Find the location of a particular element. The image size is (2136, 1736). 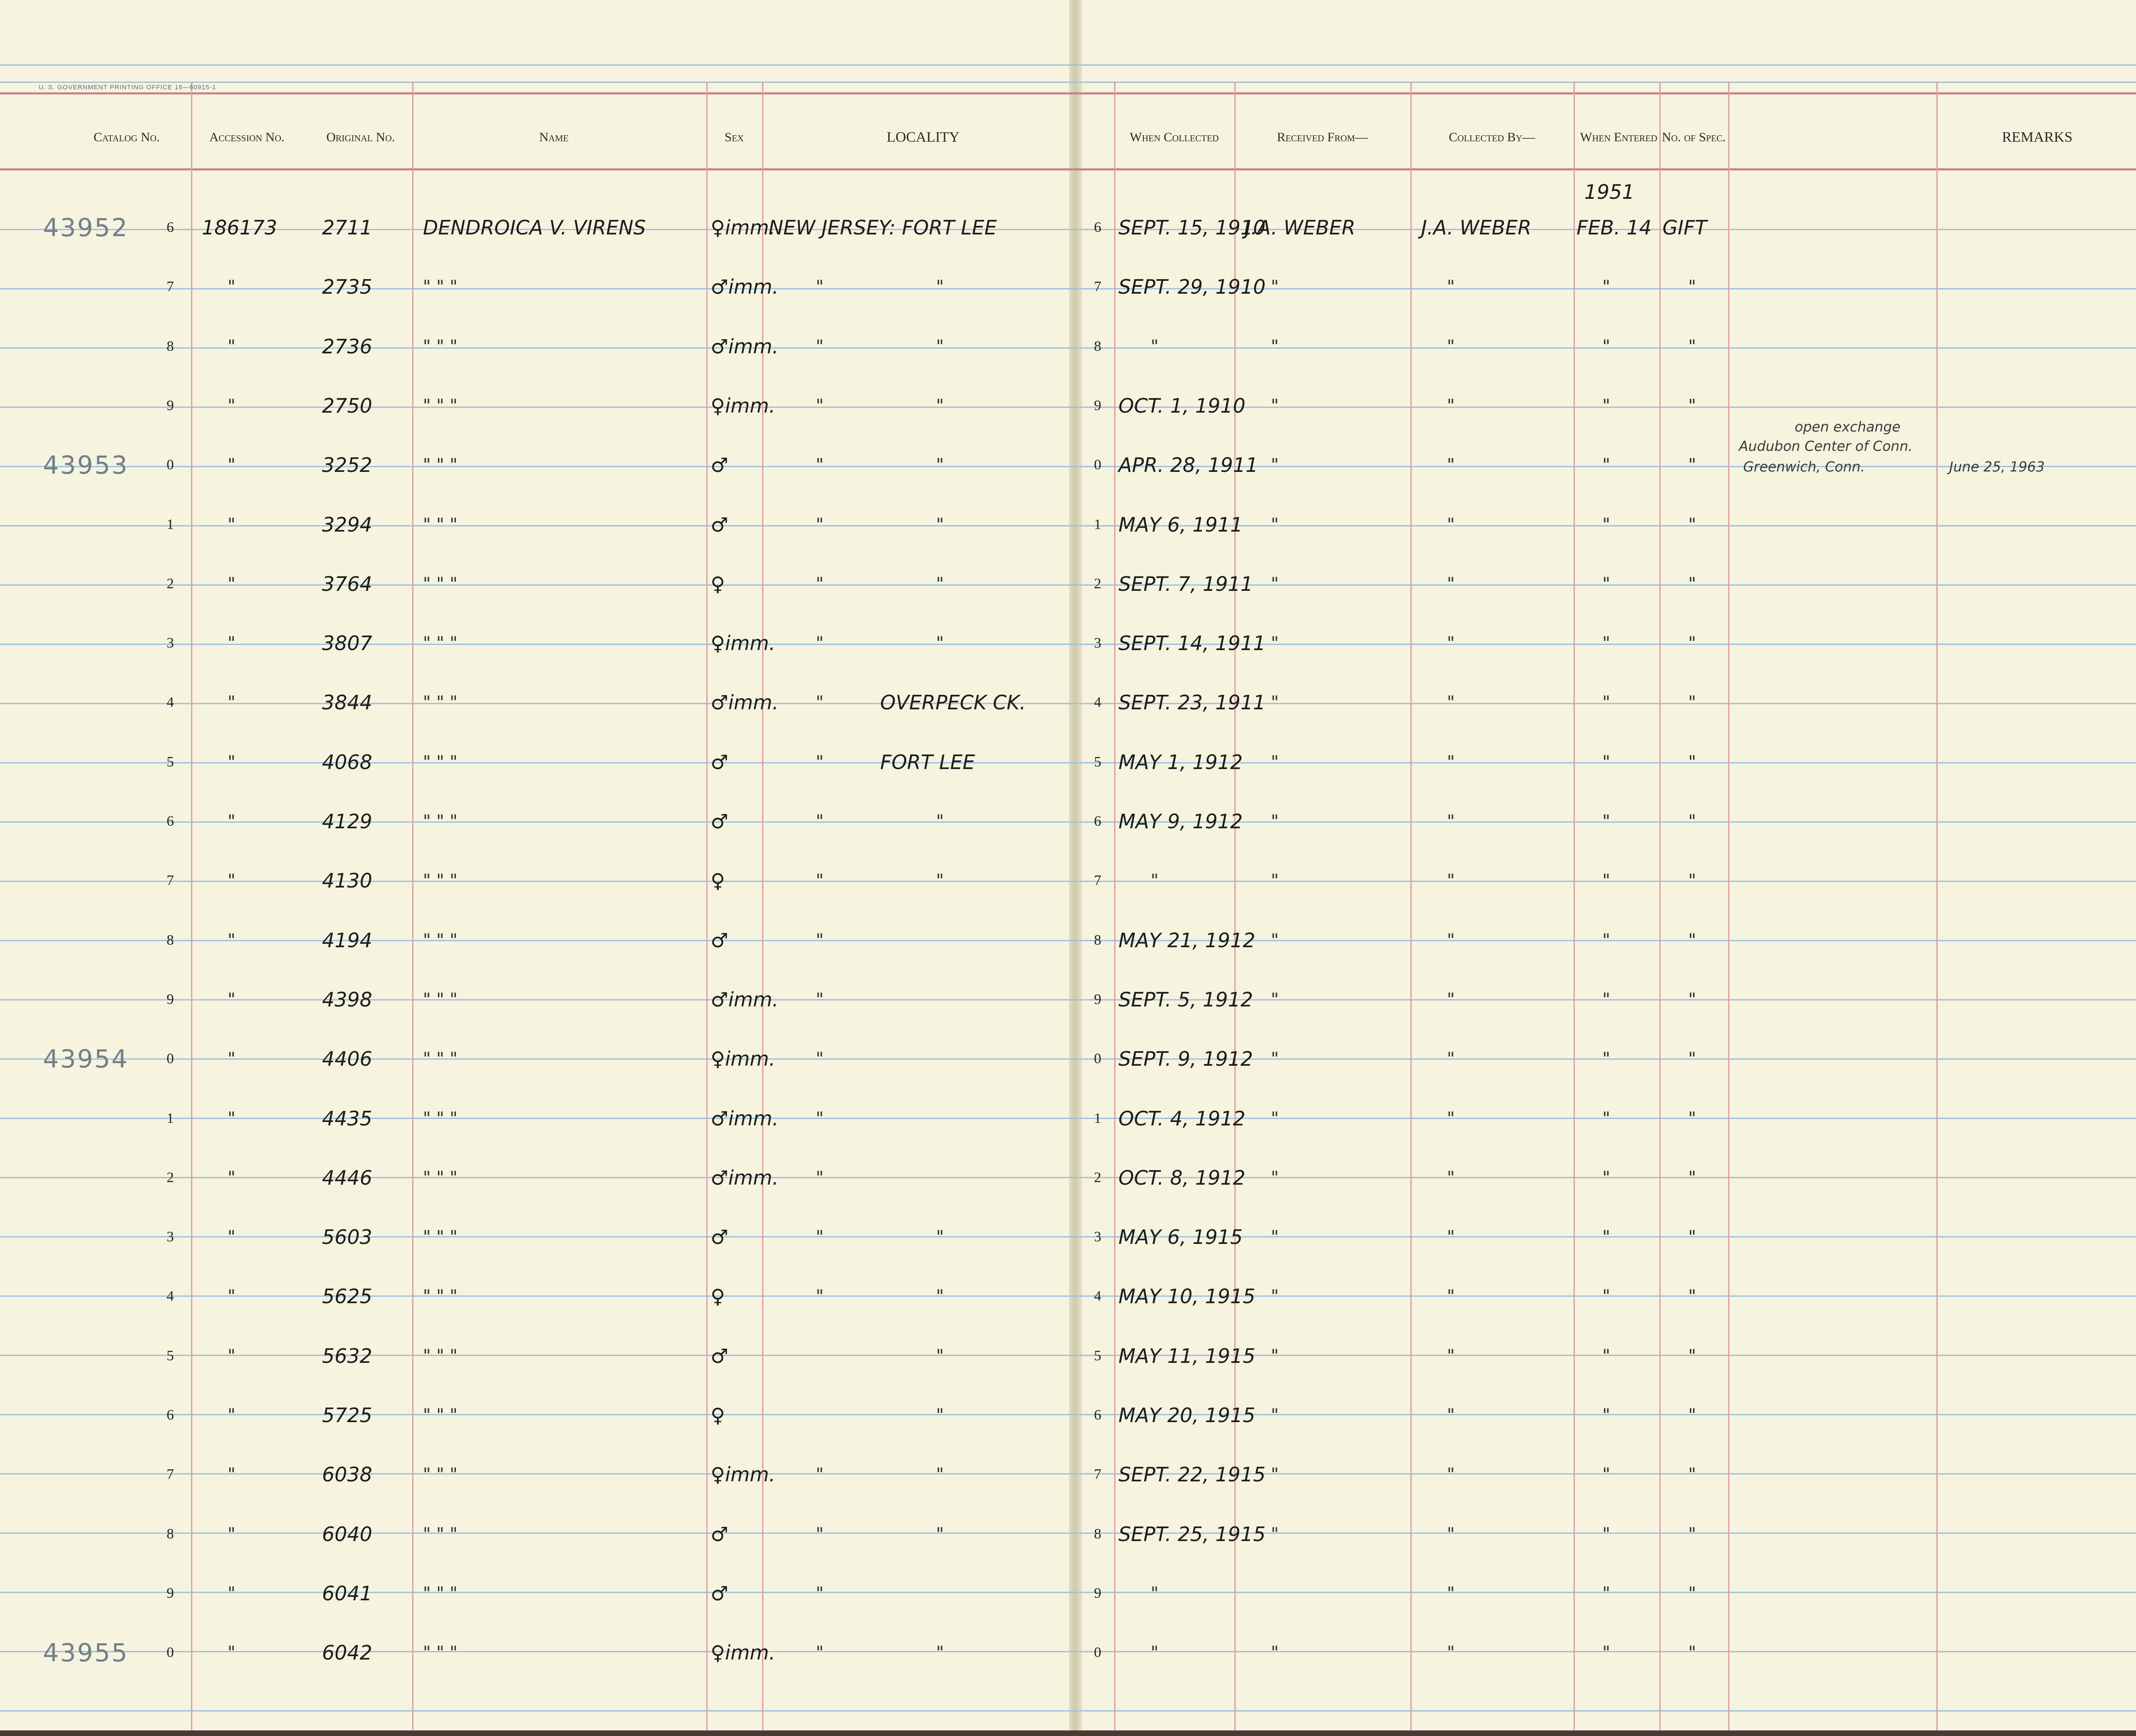

row-number-right: 7 is located at coordinates (1097, 287).